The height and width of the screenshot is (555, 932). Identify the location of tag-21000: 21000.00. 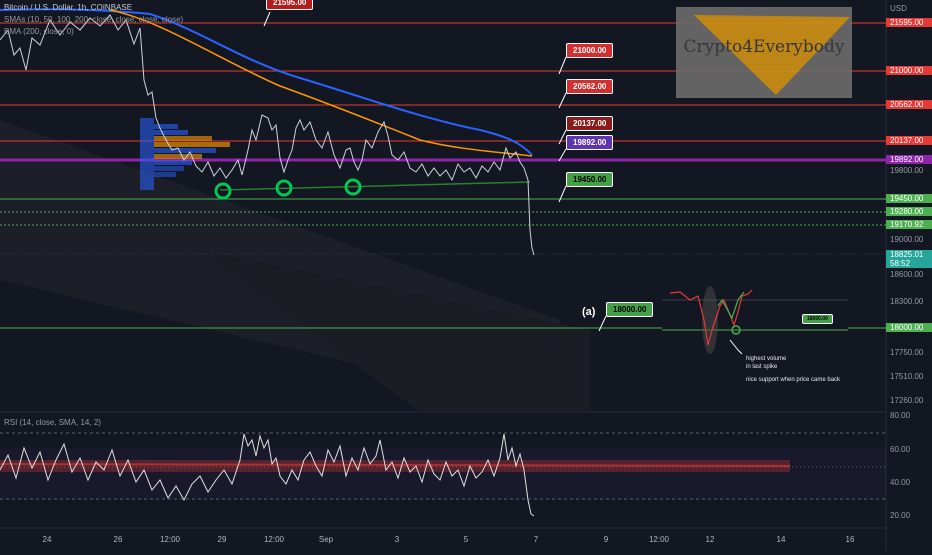
(590, 50).